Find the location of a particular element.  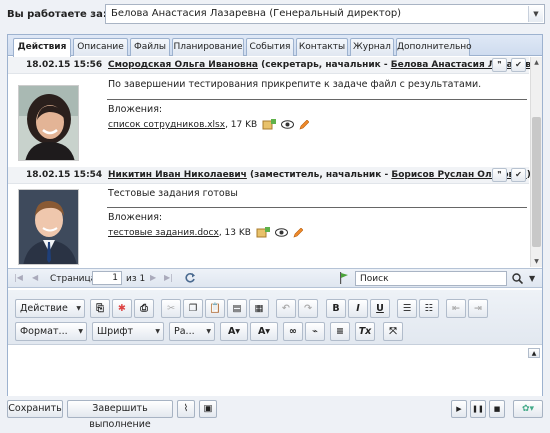

avatar-woman-image is located at coordinates (48, 123).